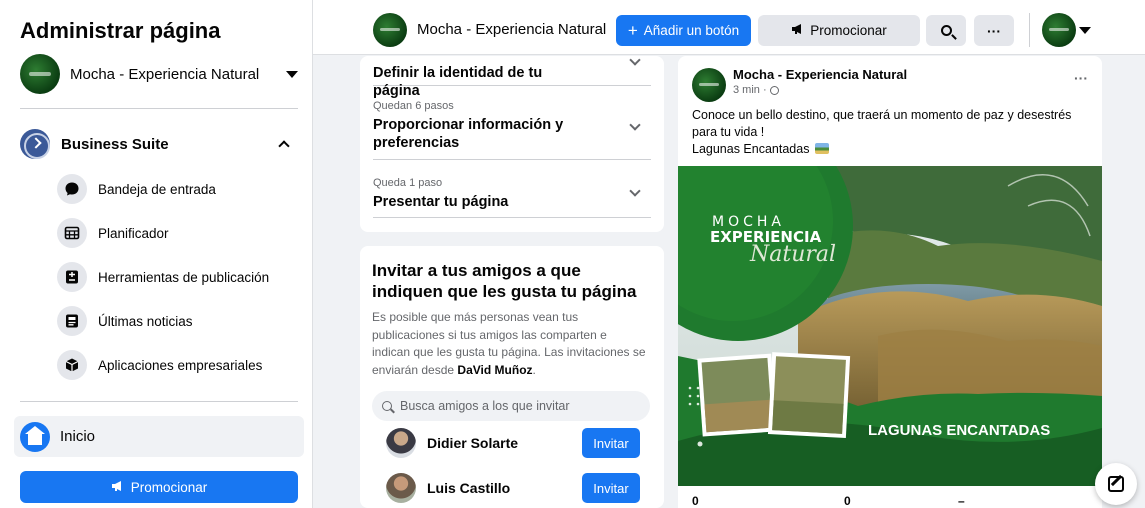 Image resolution: width=1145 pixels, height=508 pixels. What do you see at coordinates (177, 233) in the screenshot?
I see `sidebar-item-planner: Planificador` at bounding box center [177, 233].